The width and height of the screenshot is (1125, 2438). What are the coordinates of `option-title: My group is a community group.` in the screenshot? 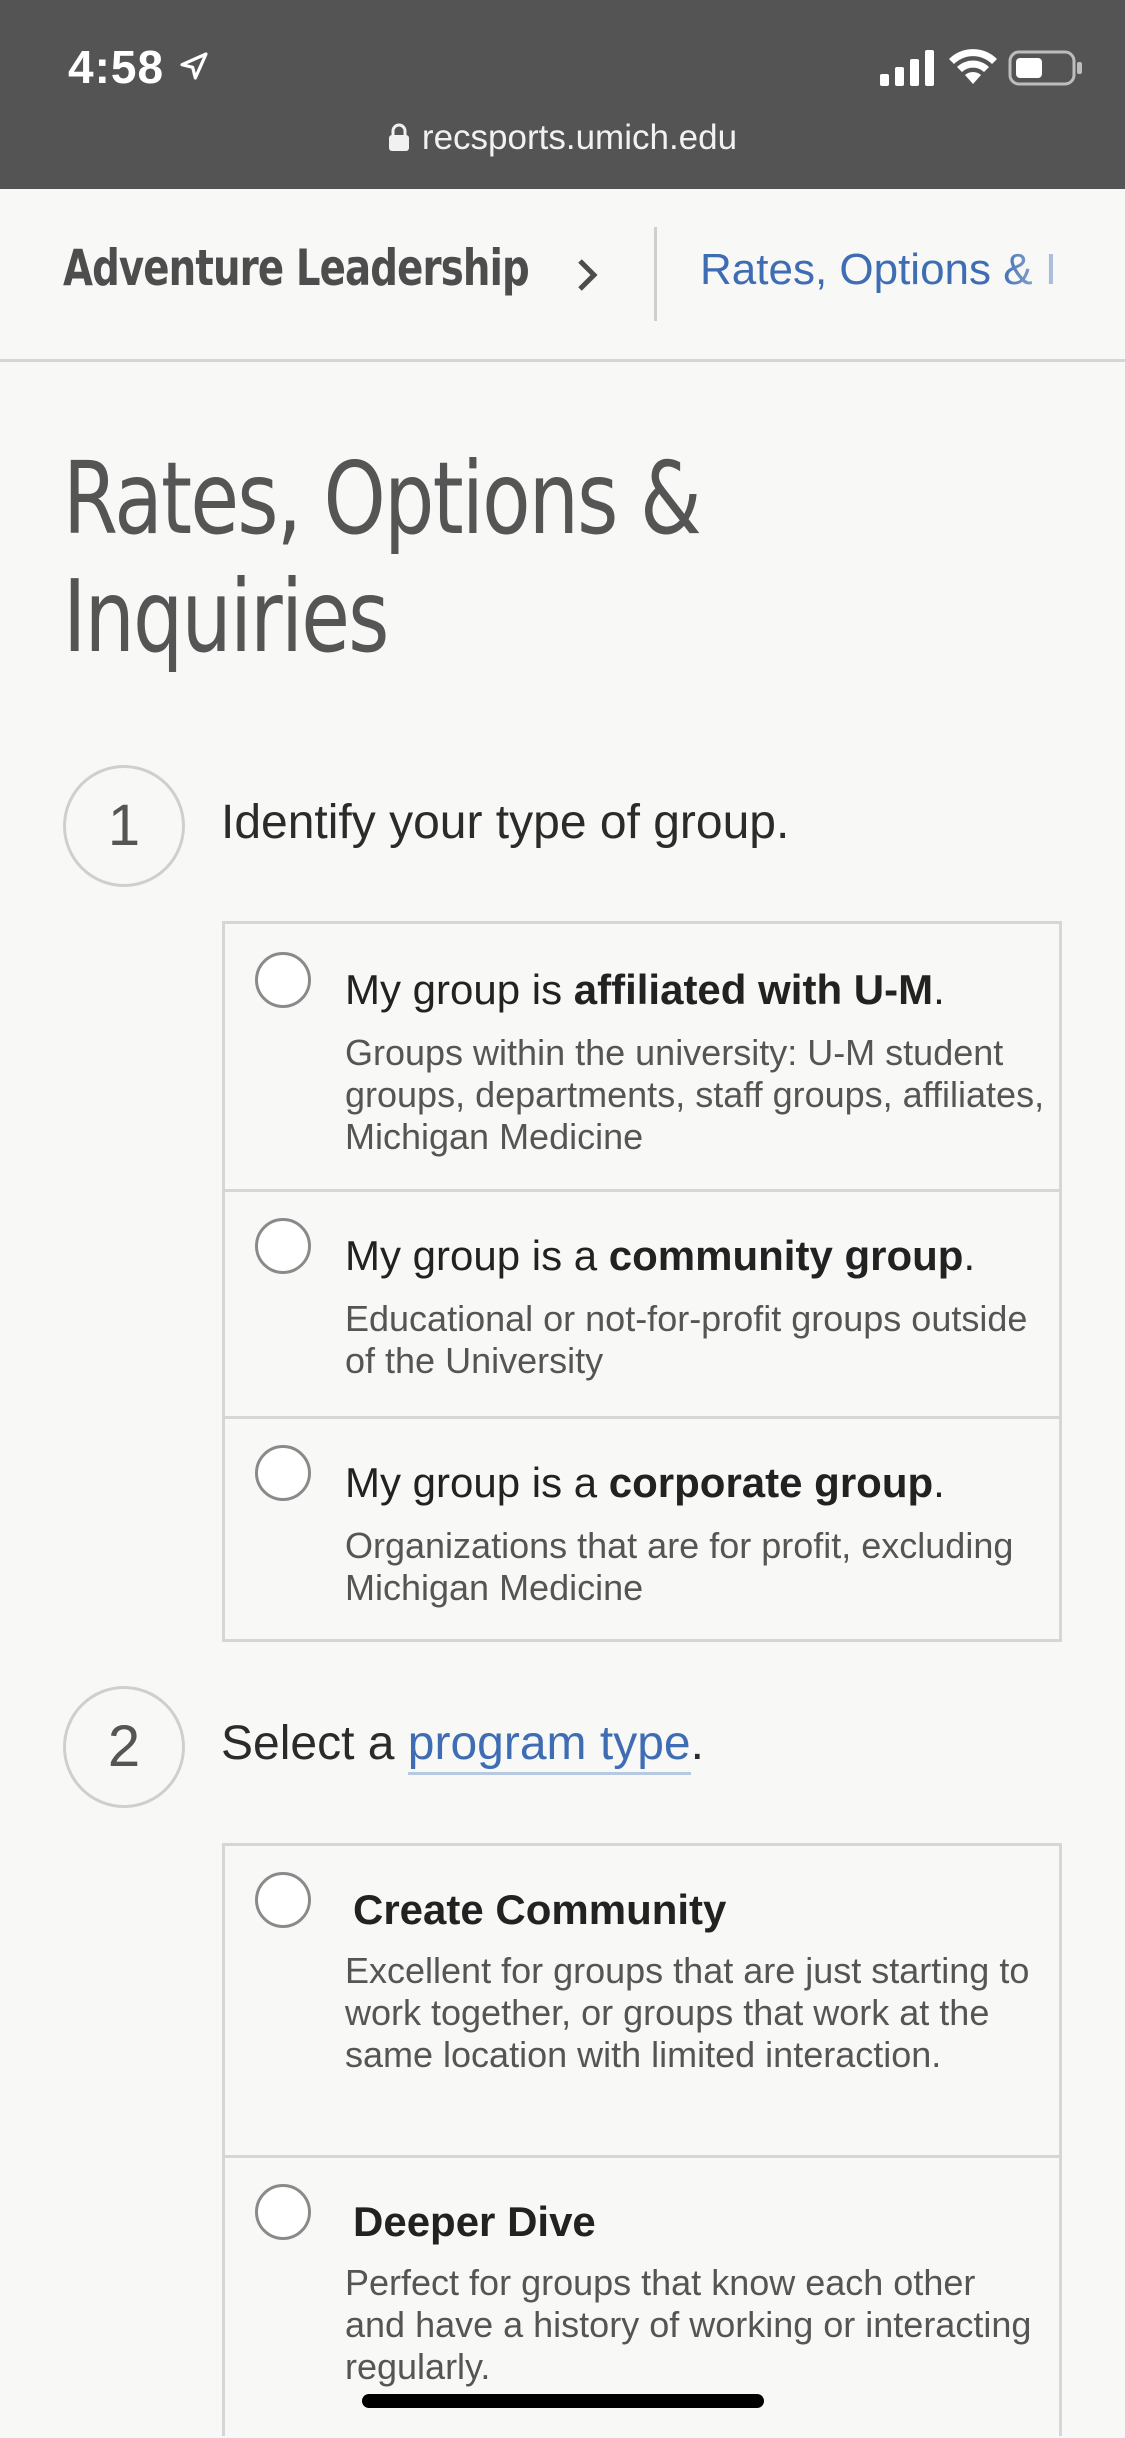 It's located at (660, 1255).